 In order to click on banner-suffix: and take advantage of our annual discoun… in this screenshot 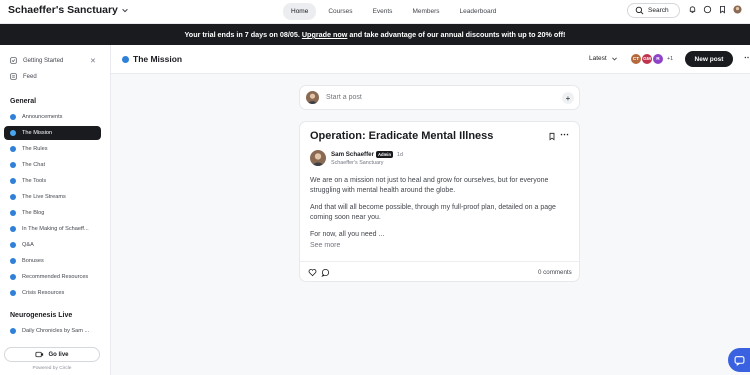, I will do `click(457, 34)`.